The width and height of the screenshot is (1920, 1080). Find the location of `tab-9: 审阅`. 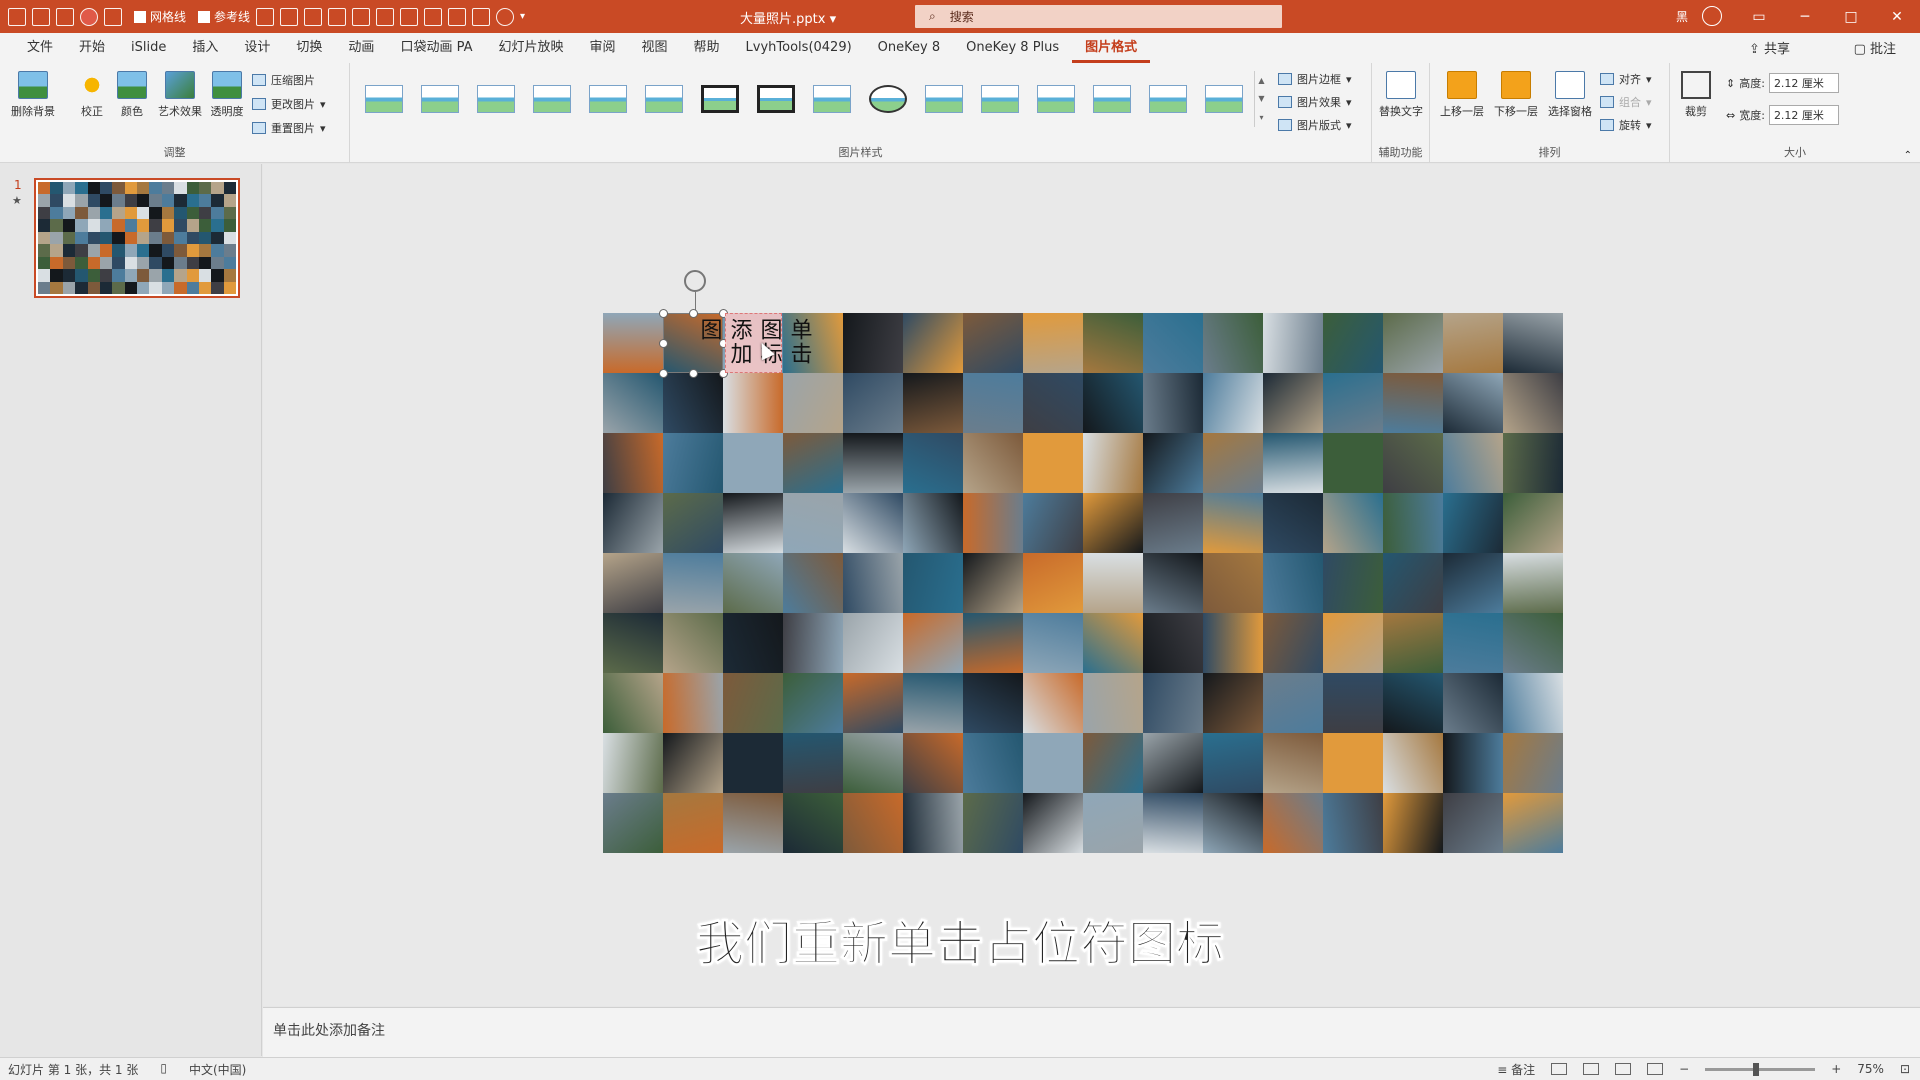

tab-9: 审阅 is located at coordinates (603, 48).